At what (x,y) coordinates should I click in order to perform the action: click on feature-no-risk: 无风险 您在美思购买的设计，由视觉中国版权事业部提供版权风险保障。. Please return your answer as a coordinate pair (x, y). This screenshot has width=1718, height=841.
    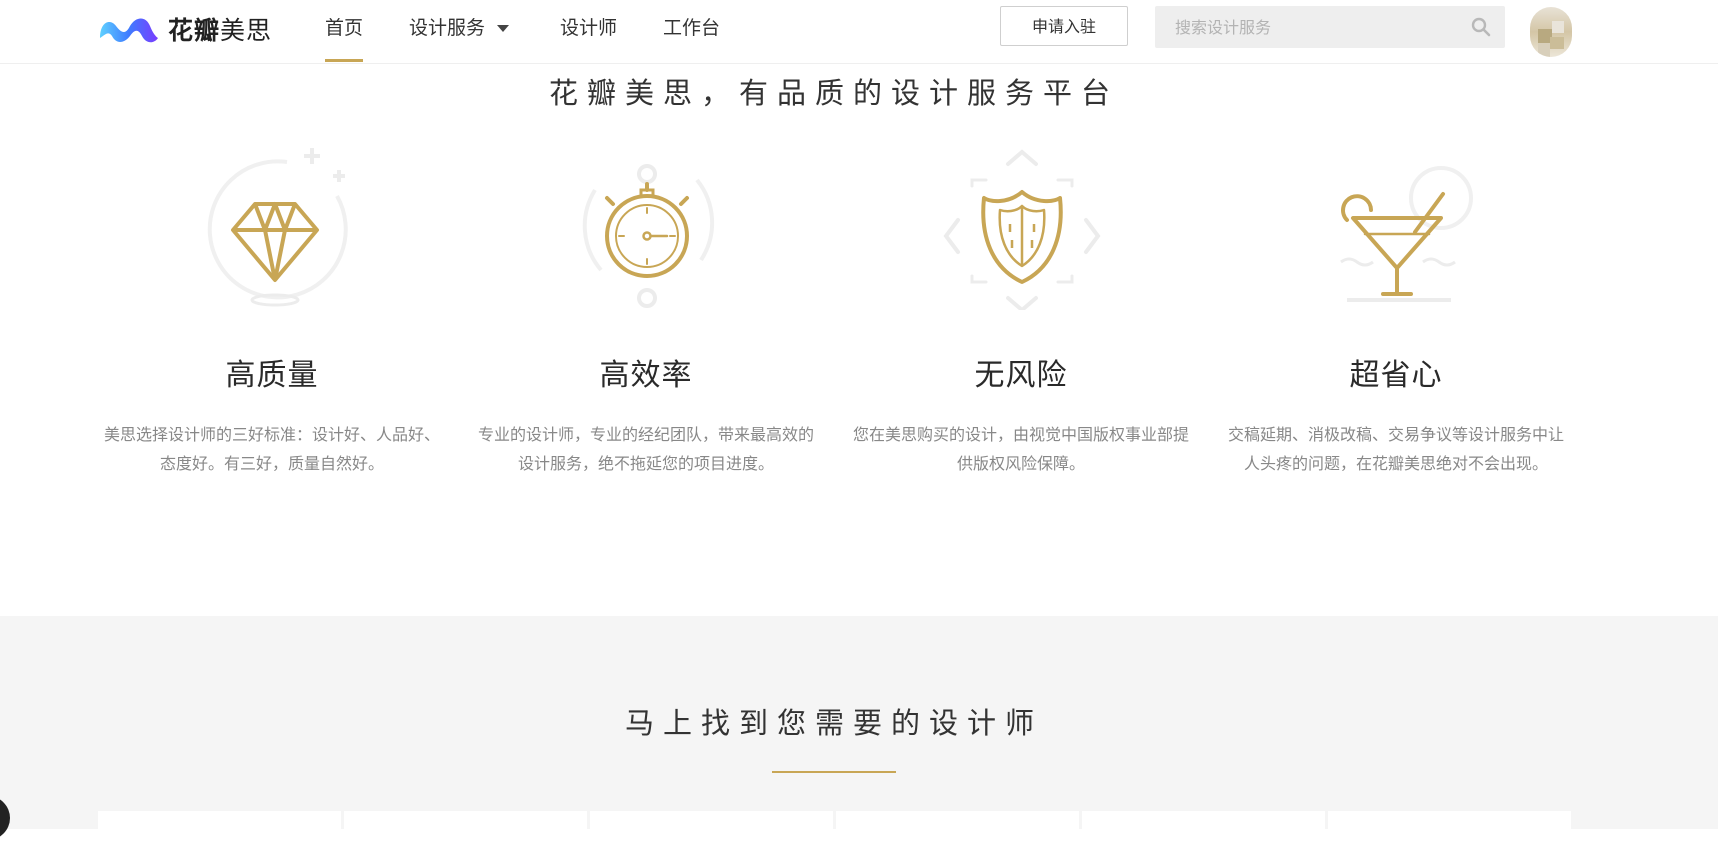
    Looking at the image, I should click on (1021, 309).